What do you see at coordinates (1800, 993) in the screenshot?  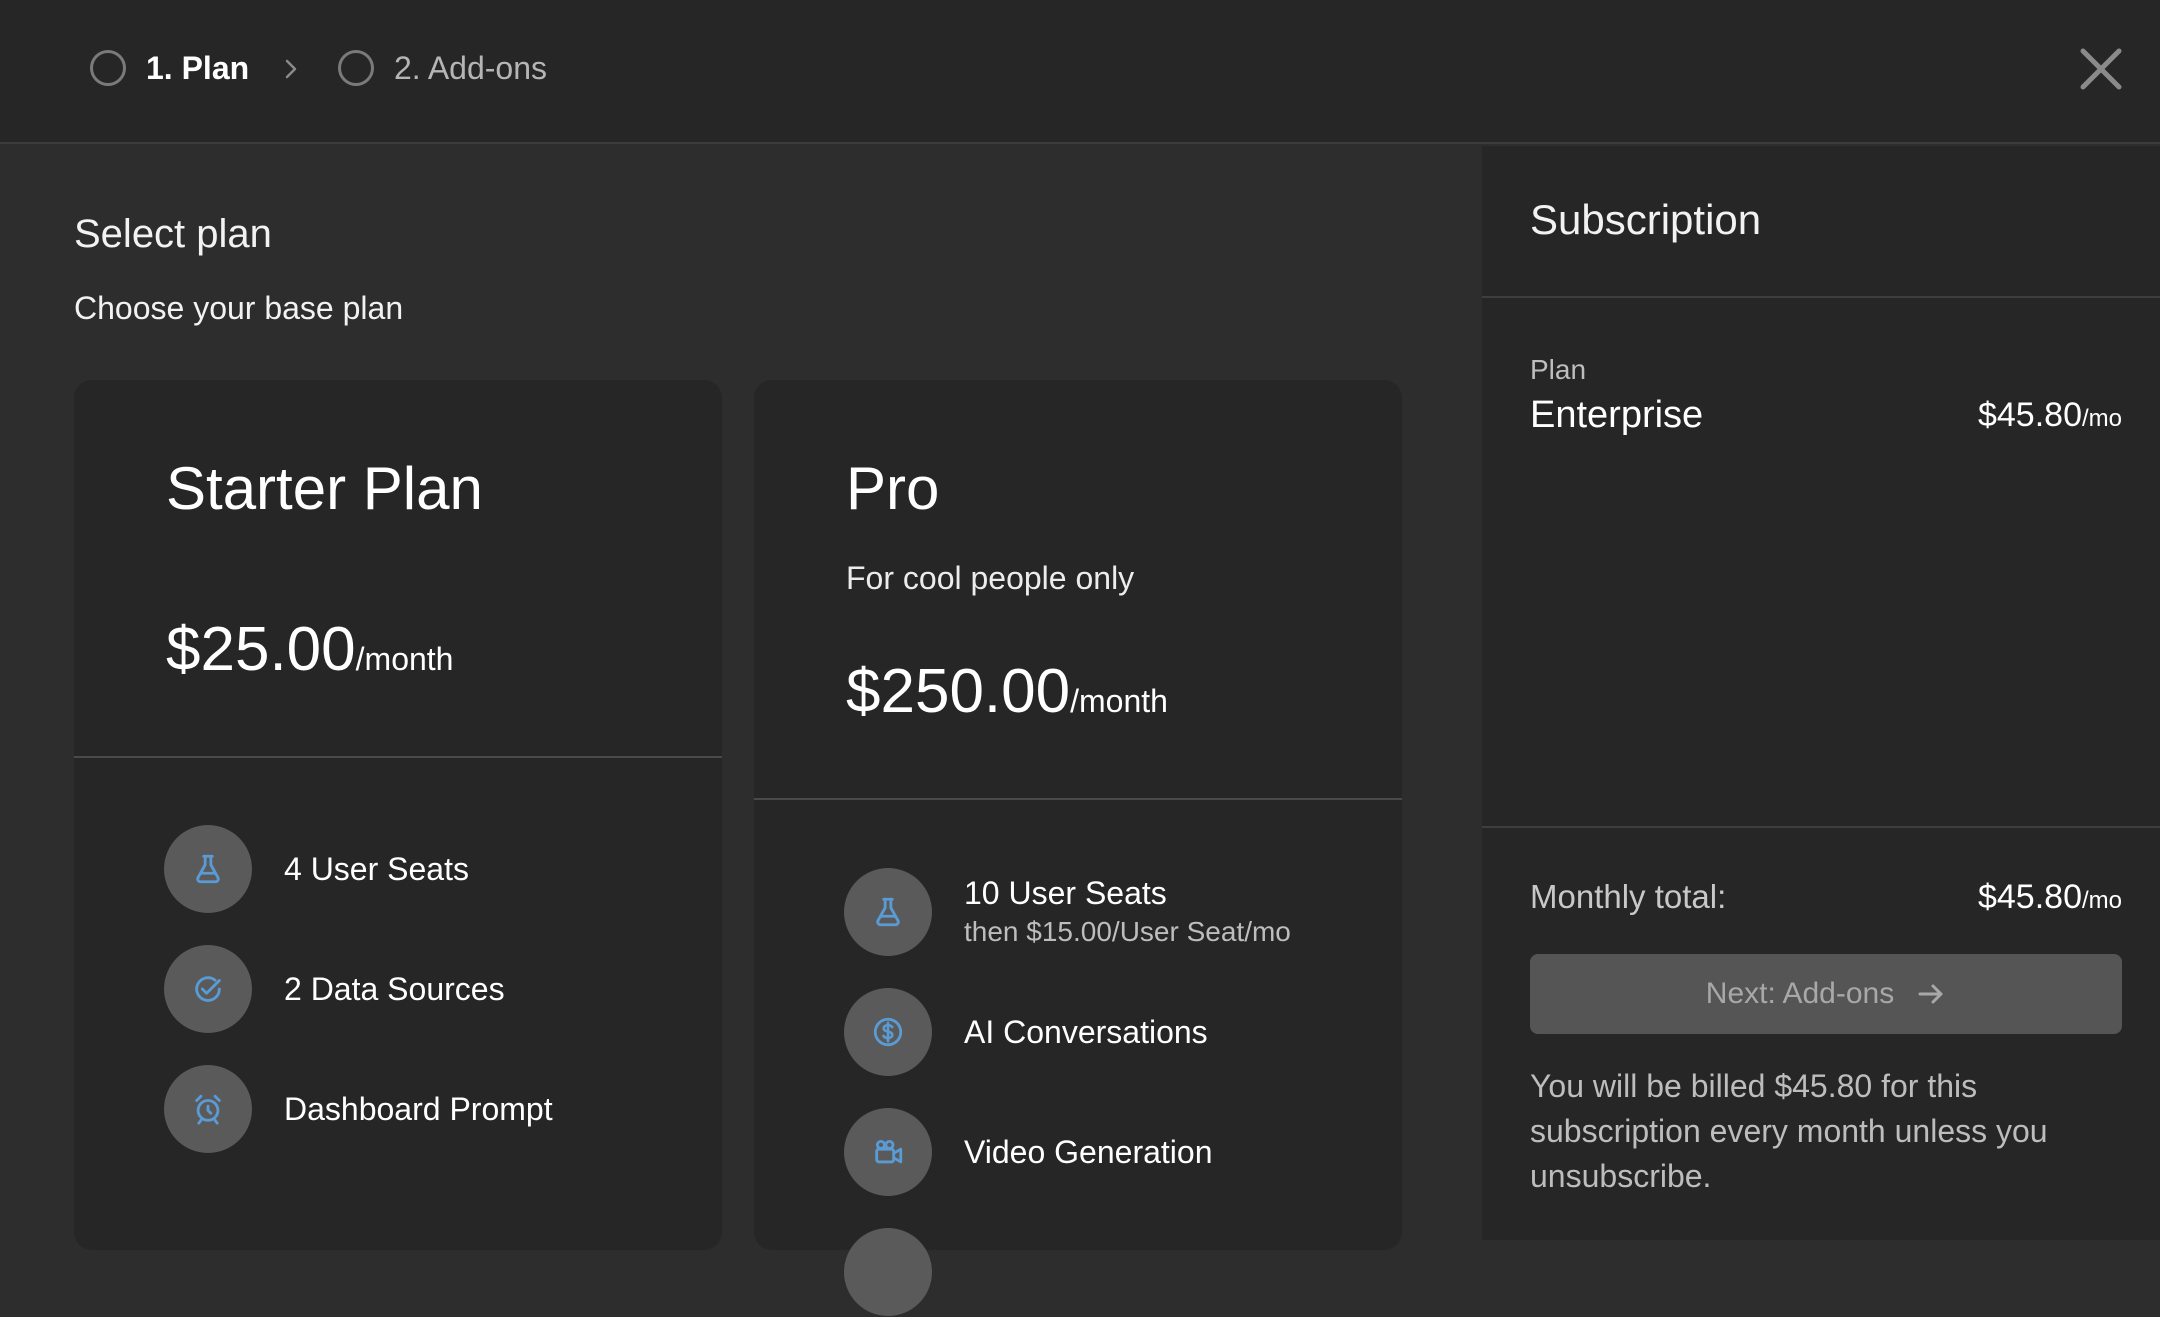 I see `next-button-label: Next: Add-ons` at bounding box center [1800, 993].